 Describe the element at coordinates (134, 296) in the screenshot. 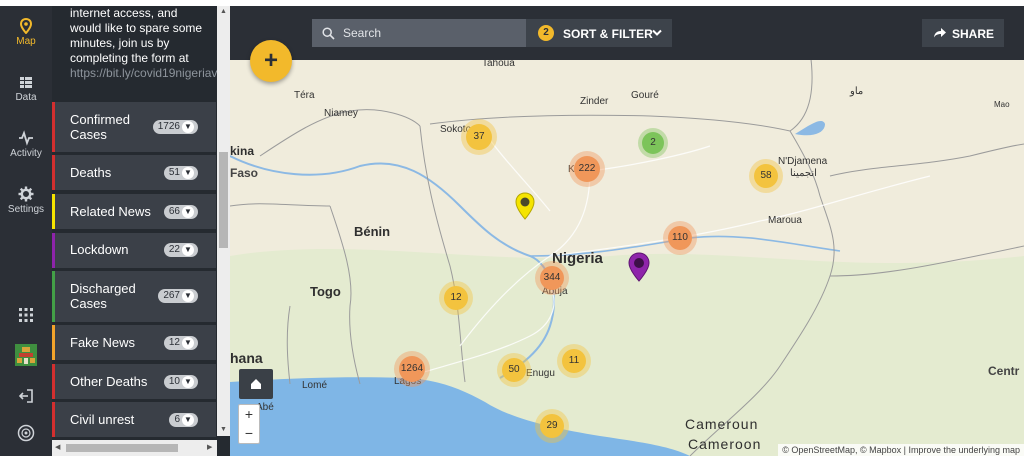

I see `layer-discharged-cases: Discharged Cases 267 ▼` at that location.